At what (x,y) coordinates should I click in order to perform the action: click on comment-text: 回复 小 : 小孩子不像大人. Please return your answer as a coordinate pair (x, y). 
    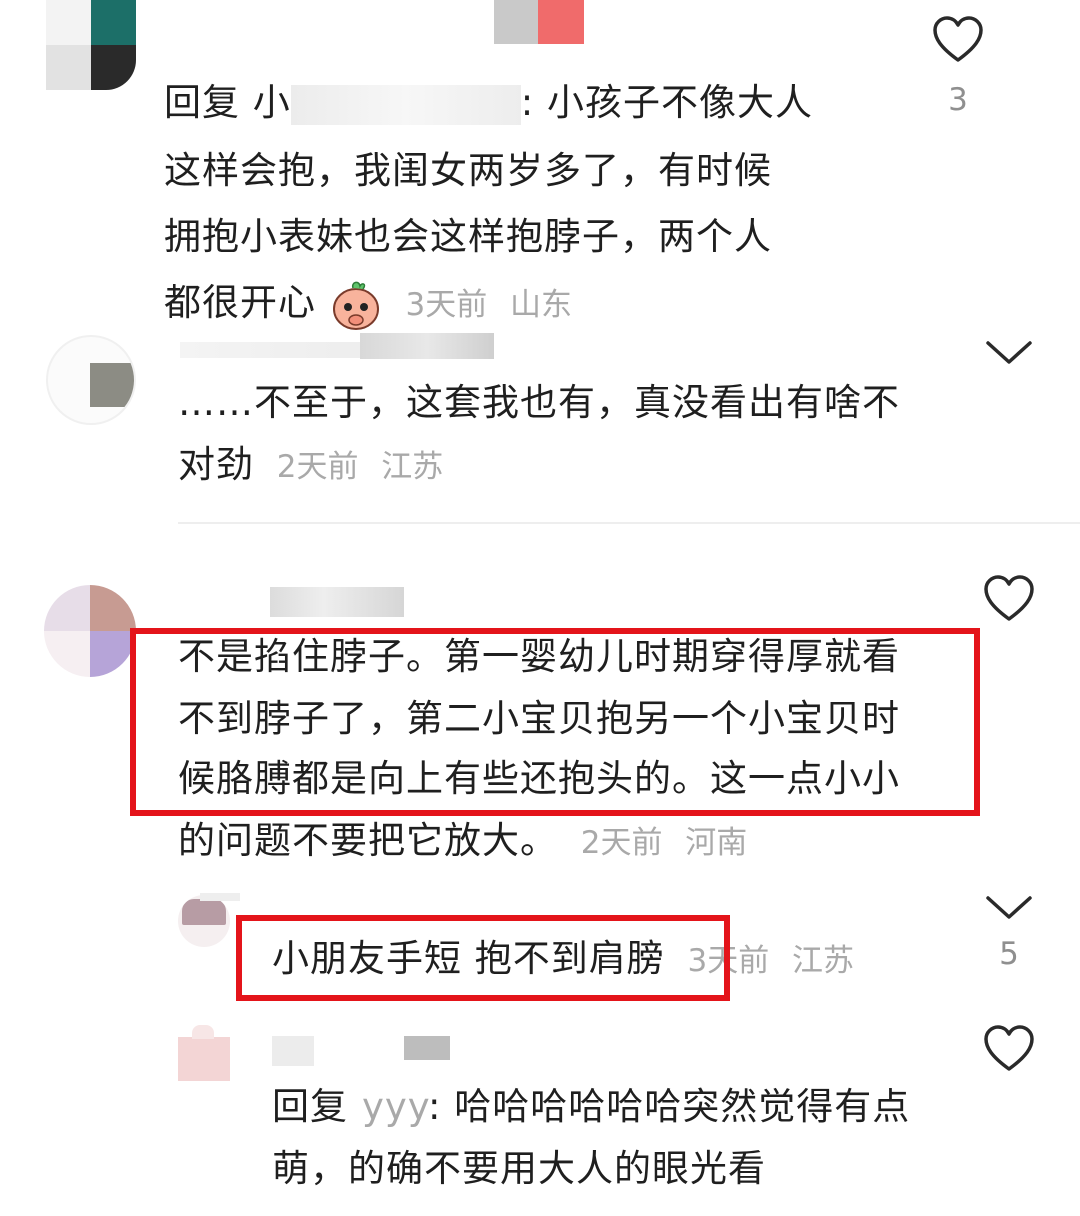
    Looking at the image, I should click on (488, 103).